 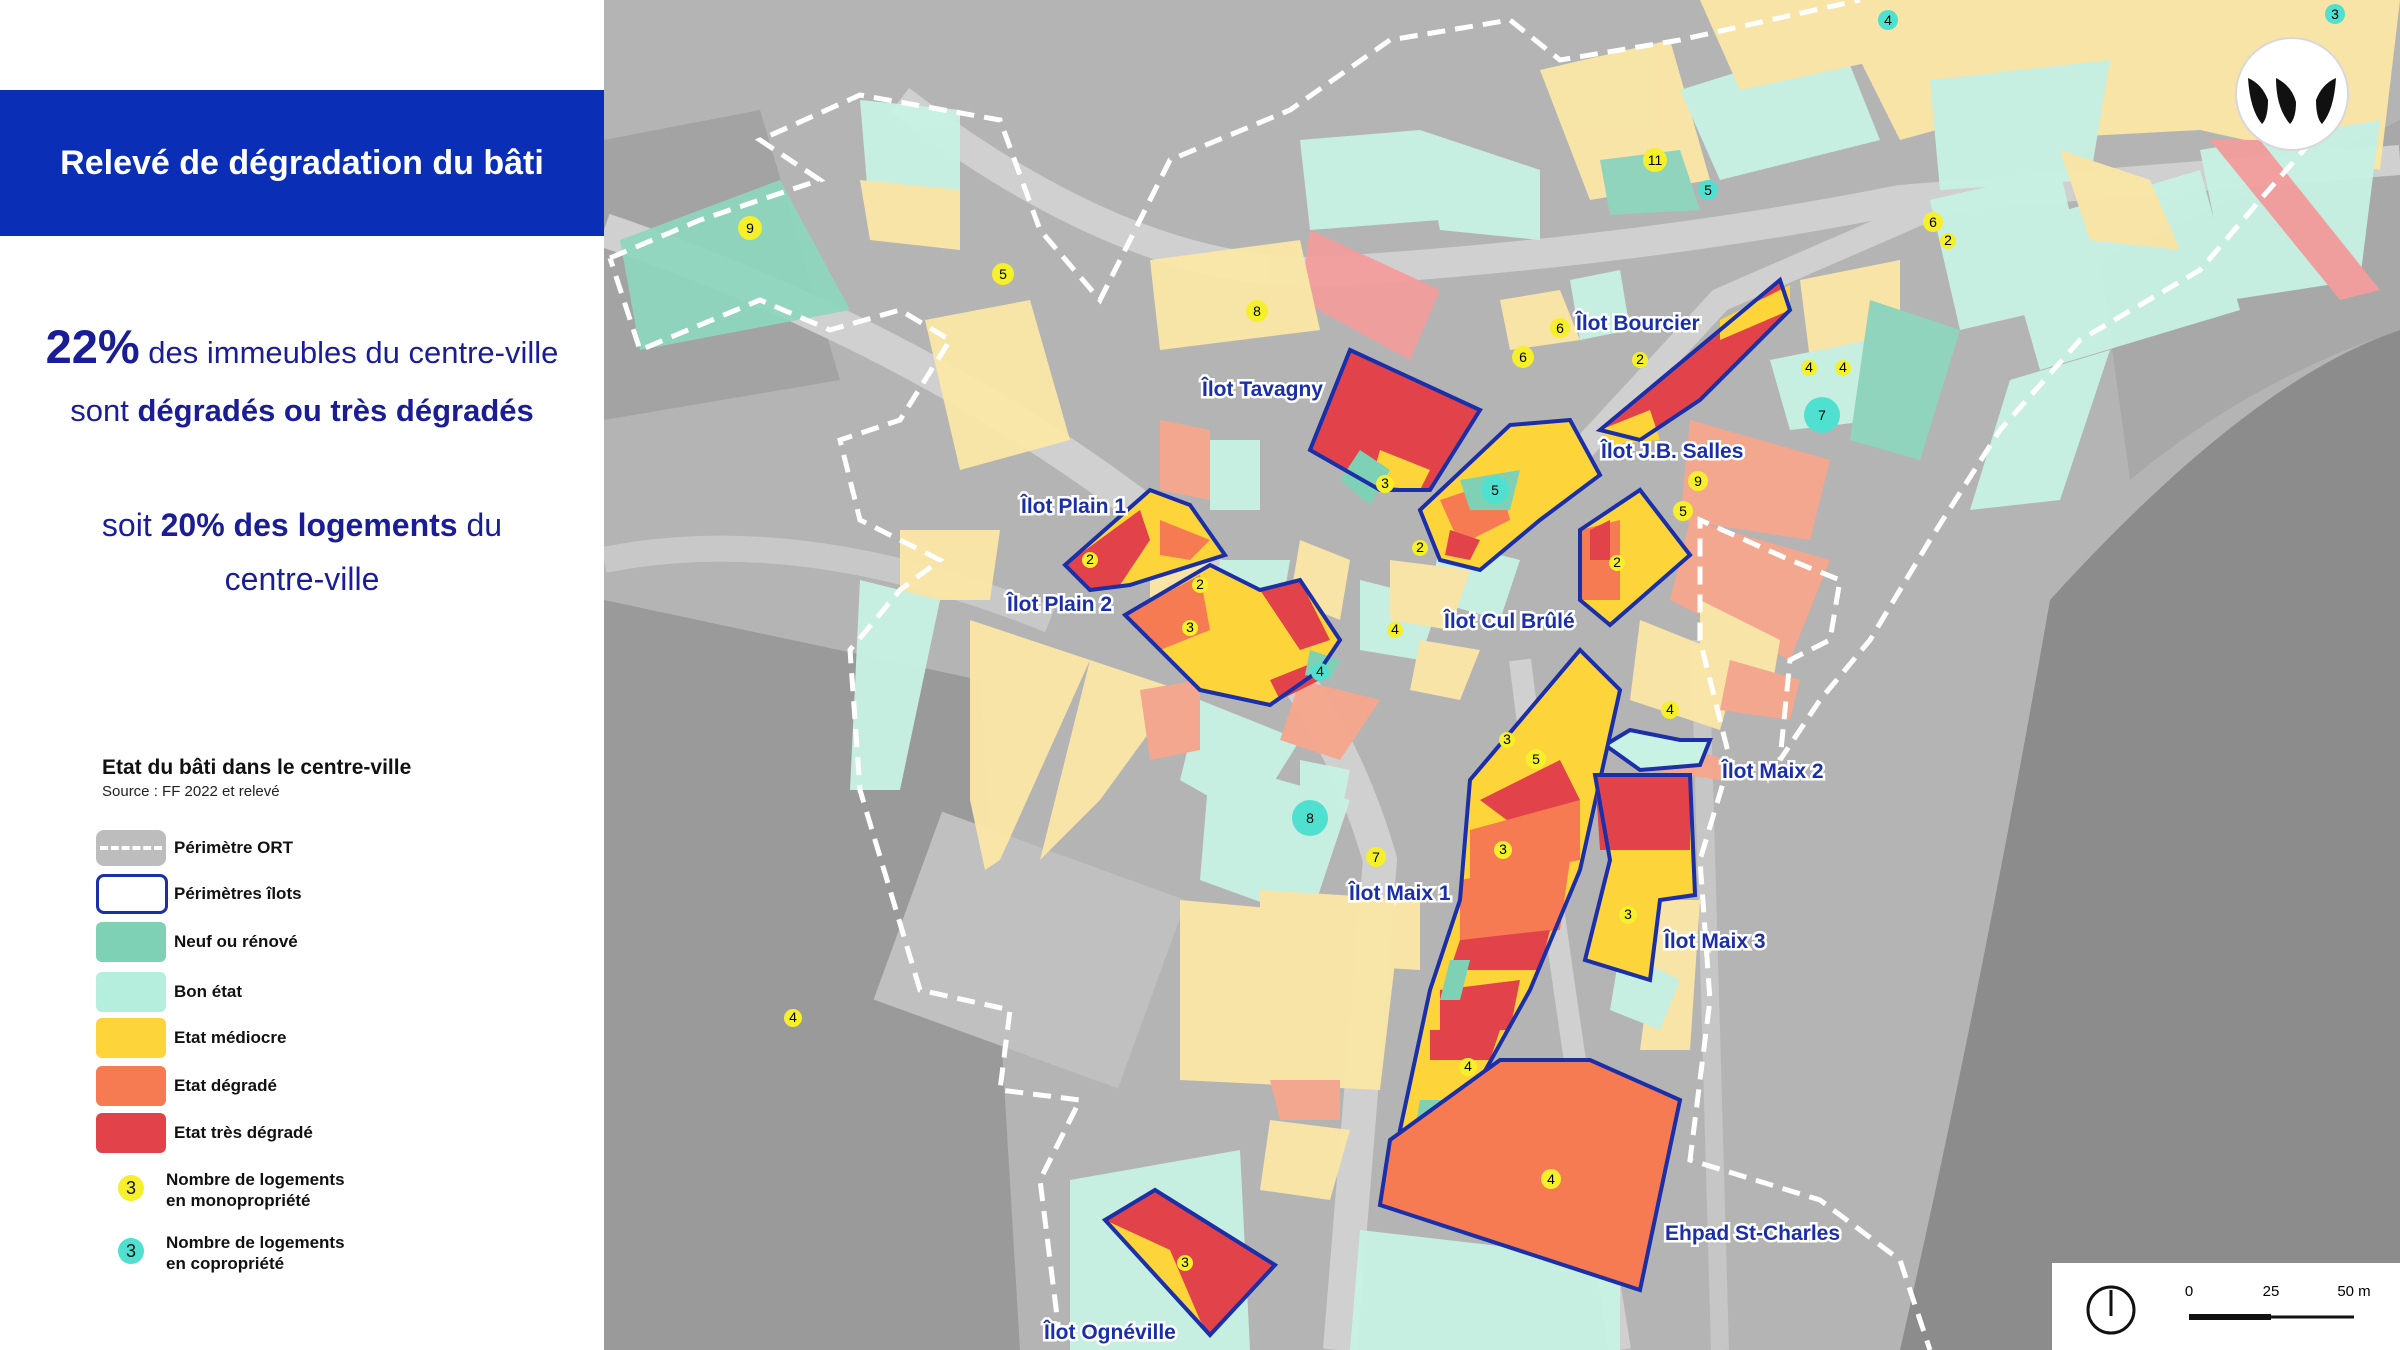 What do you see at coordinates (1655, 160) in the screenshot?
I see `svg-text: 11` at bounding box center [1655, 160].